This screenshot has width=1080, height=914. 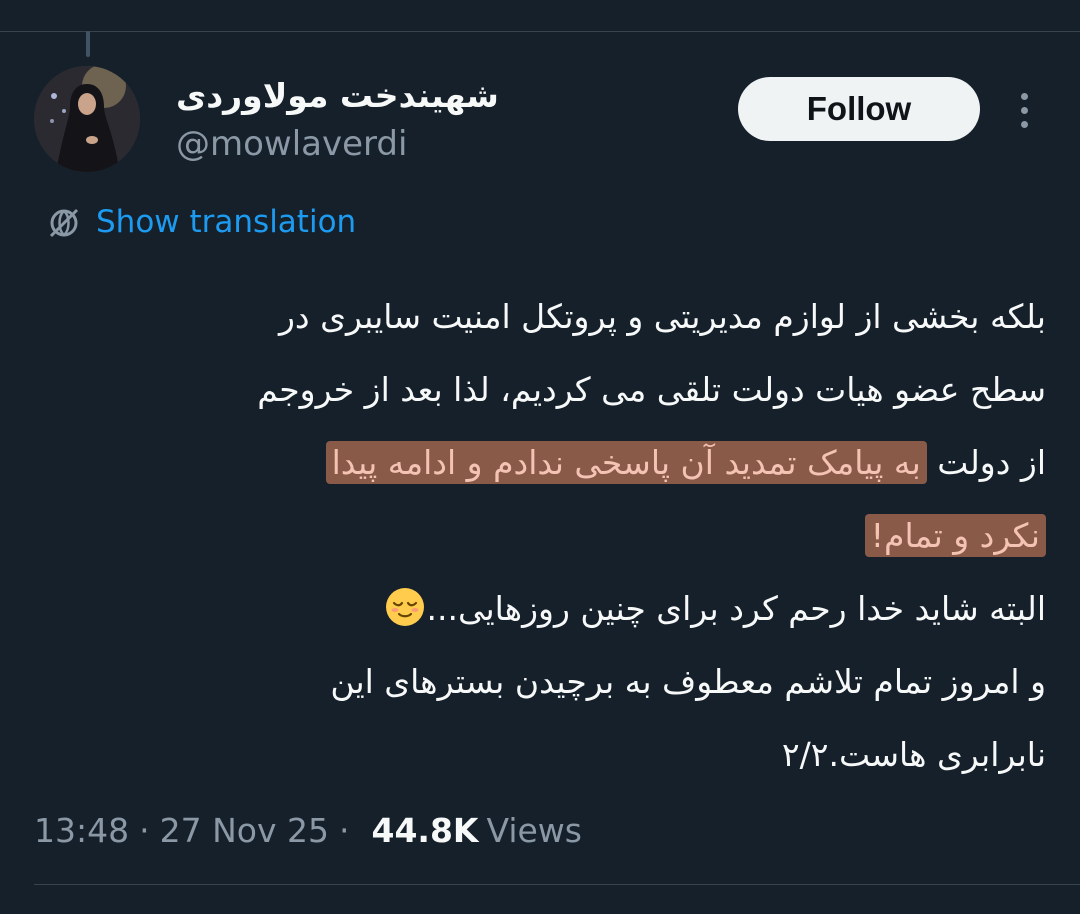 I want to click on show-translation-label: Show translation, so click(x=226, y=222).